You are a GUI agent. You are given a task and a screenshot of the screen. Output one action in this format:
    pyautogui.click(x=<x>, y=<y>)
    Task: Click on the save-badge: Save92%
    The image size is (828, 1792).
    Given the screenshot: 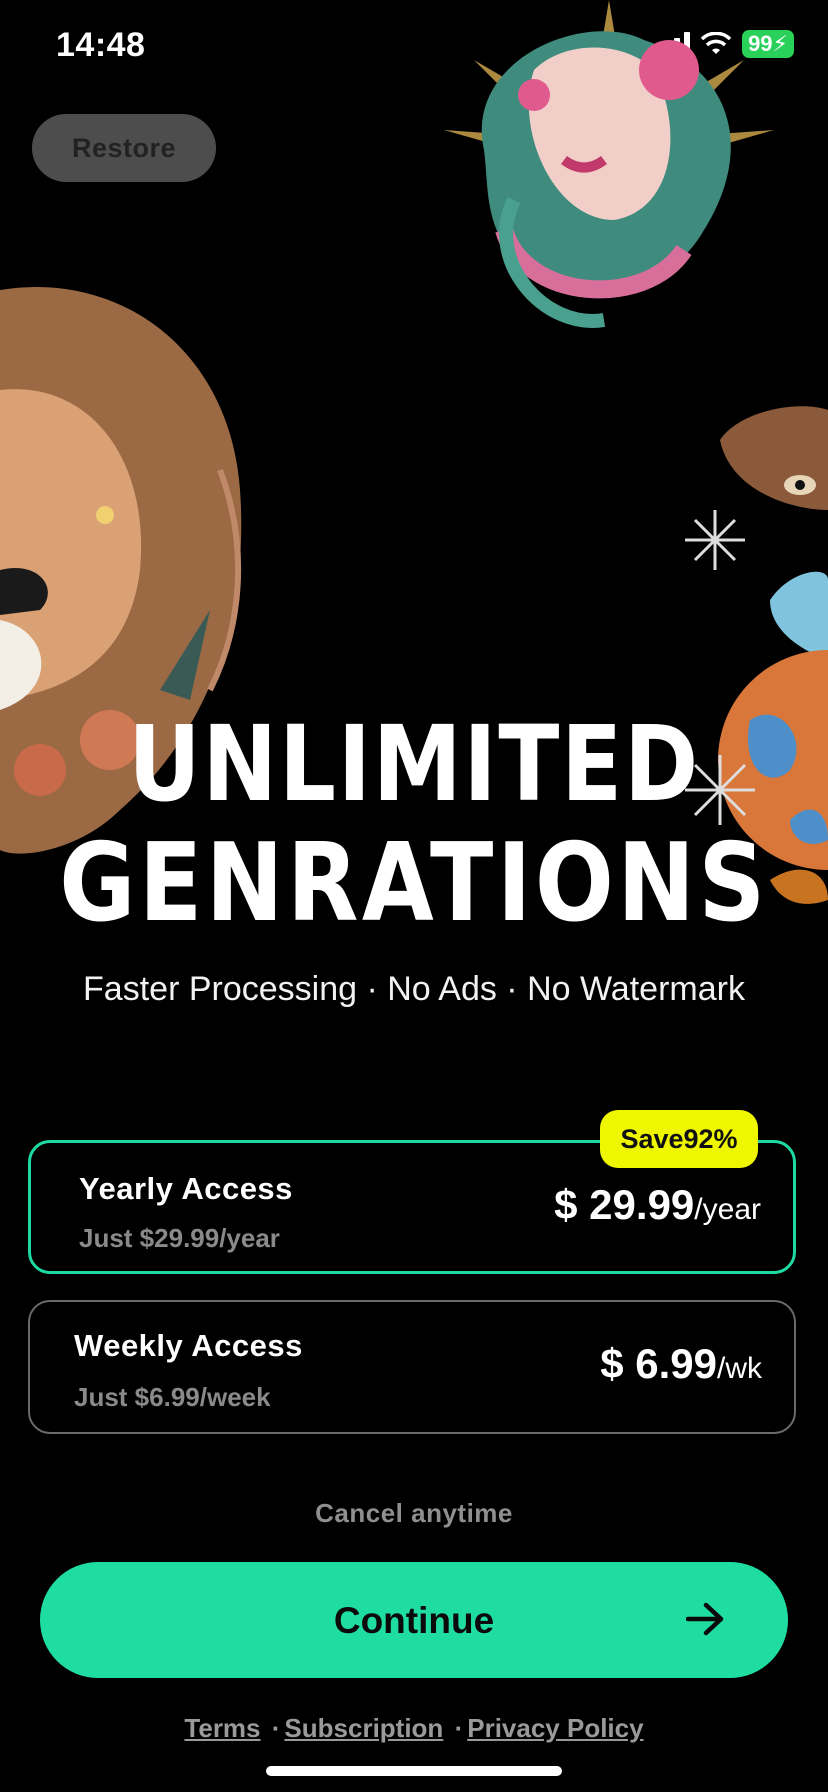 What is the action you would take?
    pyautogui.click(x=679, y=1139)
    